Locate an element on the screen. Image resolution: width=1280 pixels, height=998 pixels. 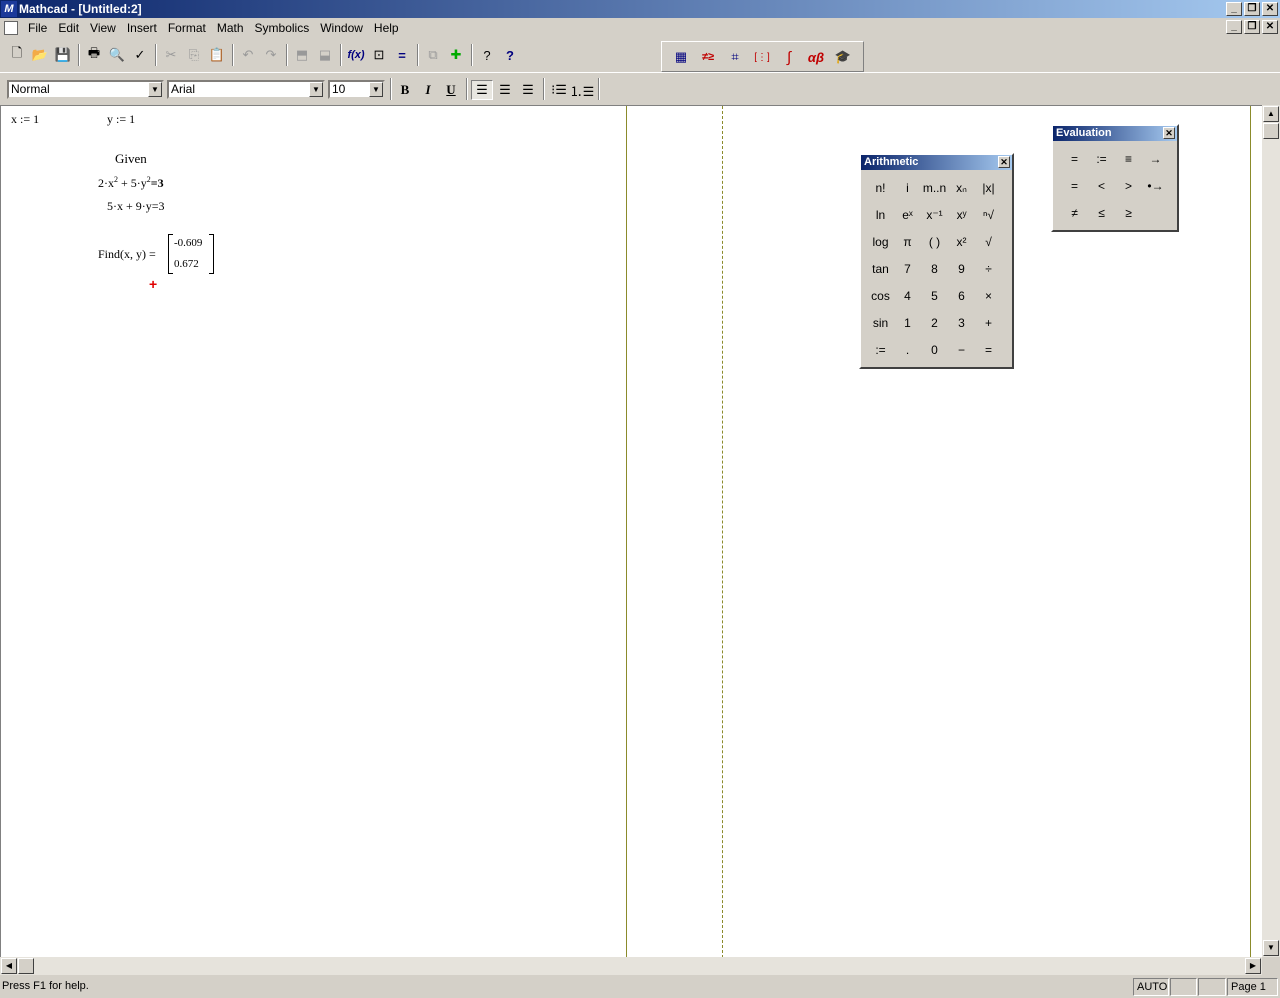
horizontal-scrollbar: ◀ ▶ is located at coordinates (631, 966).